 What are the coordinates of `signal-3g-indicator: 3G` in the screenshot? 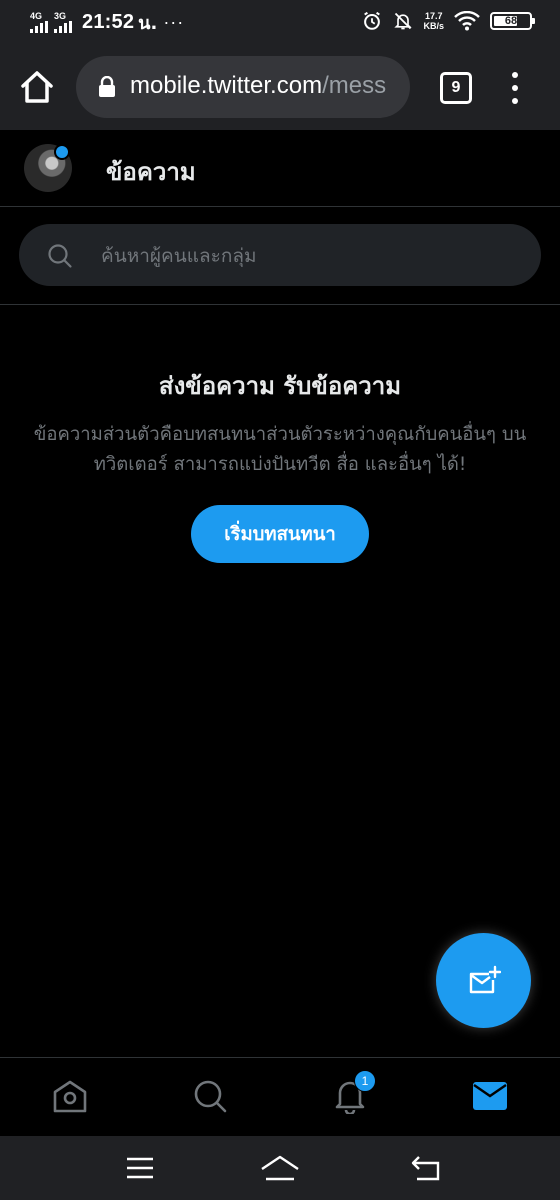 It's located at (63, 22).